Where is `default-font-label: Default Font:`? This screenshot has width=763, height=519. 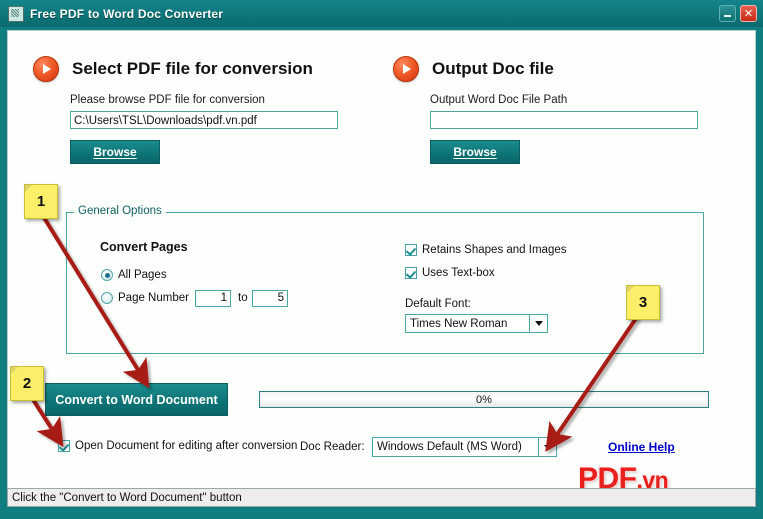
default-font-label: Default Font: is located at coordinates (438, 304).